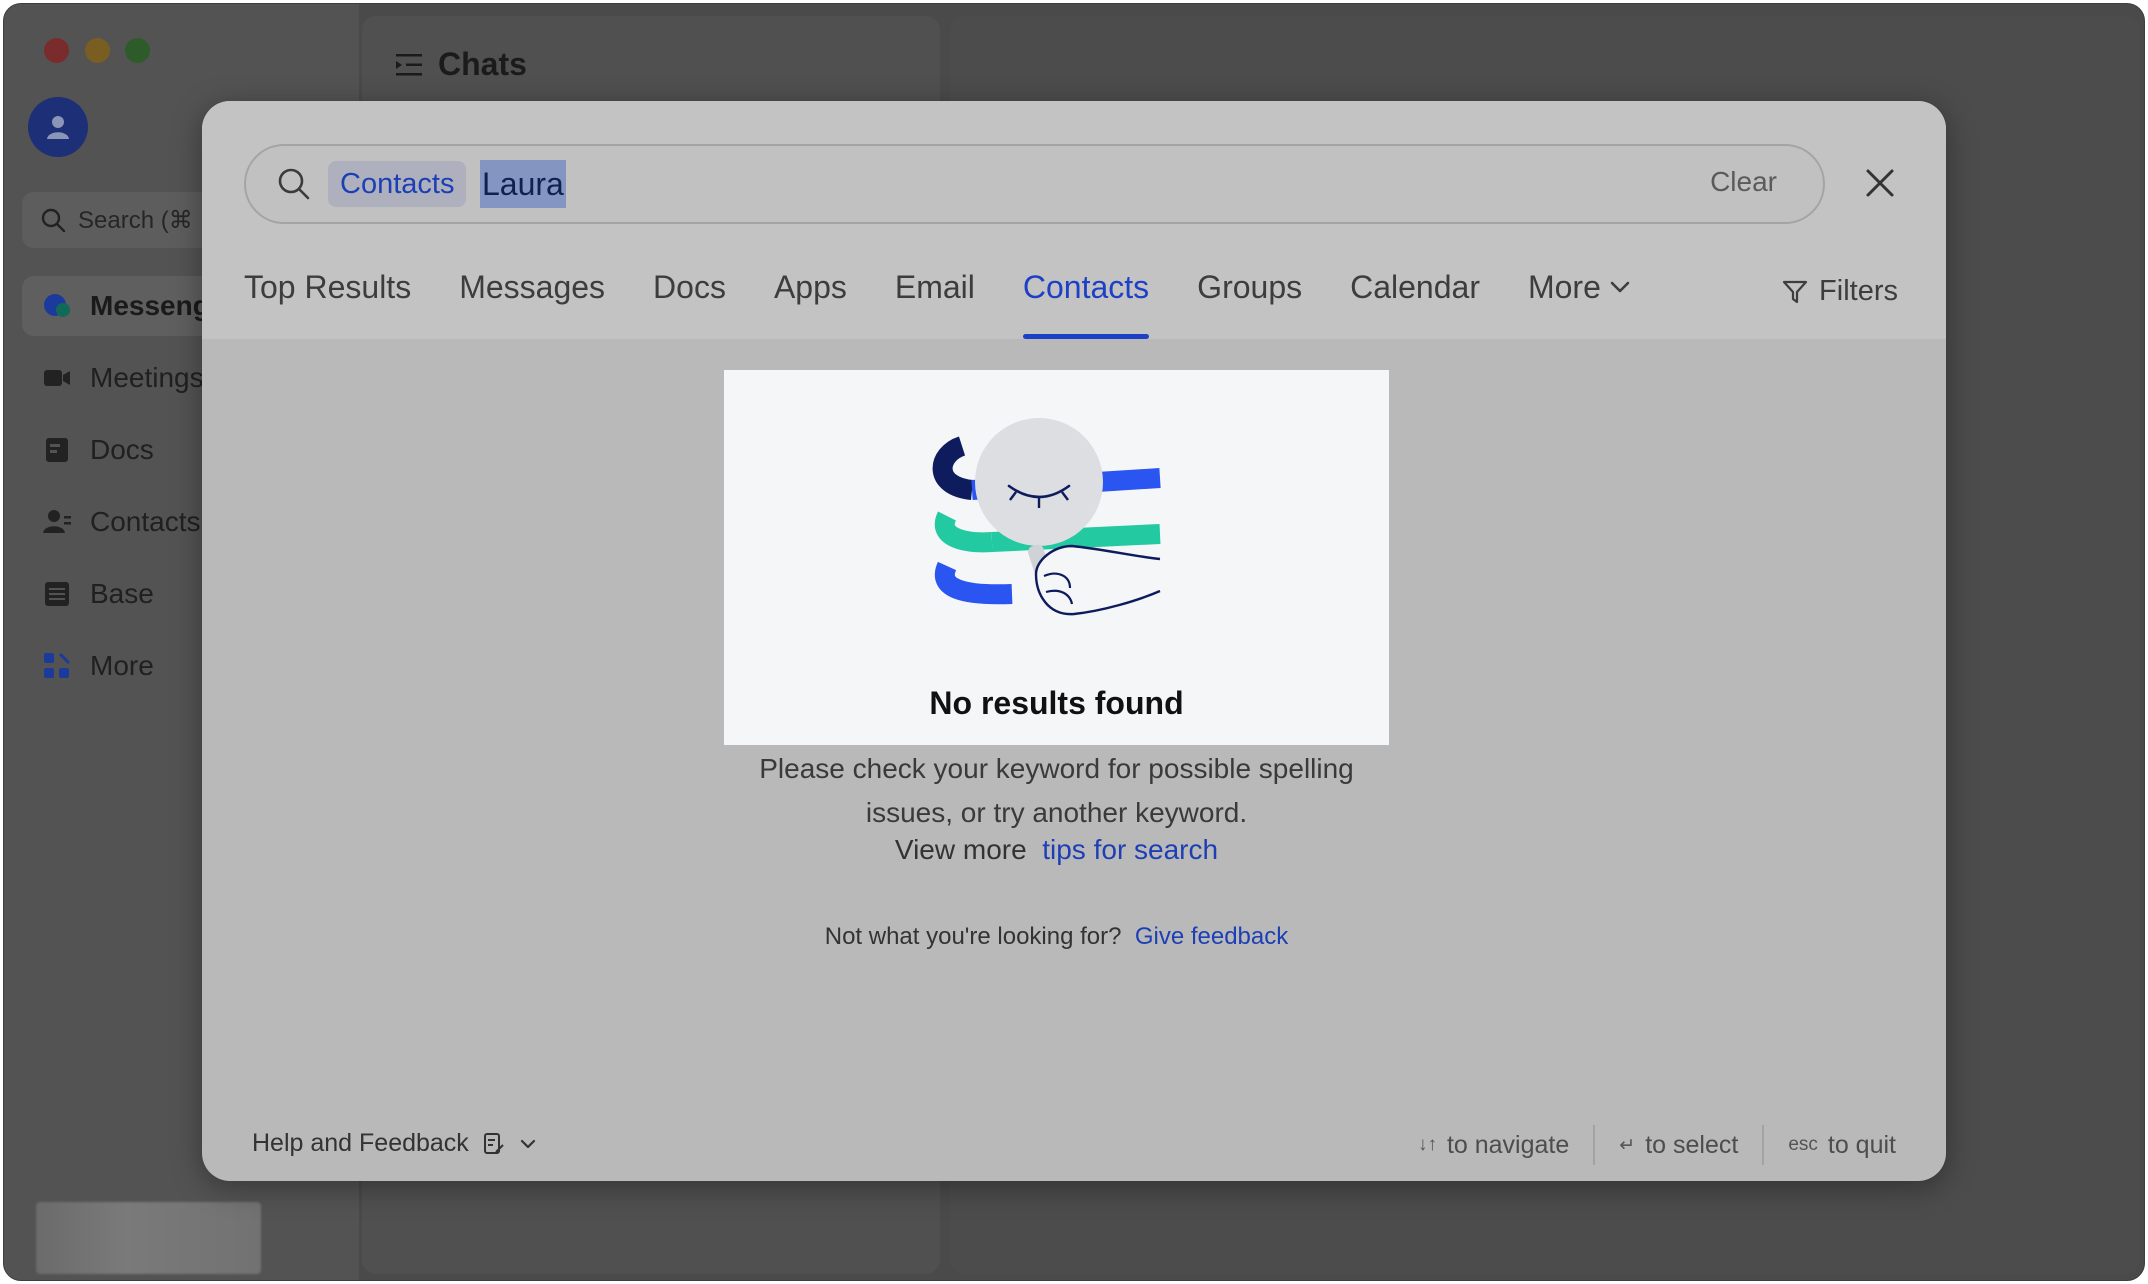  Describe the element at coordinates (493, 1143) in the screenshot. I see `feedback-doc-icon` at that location.